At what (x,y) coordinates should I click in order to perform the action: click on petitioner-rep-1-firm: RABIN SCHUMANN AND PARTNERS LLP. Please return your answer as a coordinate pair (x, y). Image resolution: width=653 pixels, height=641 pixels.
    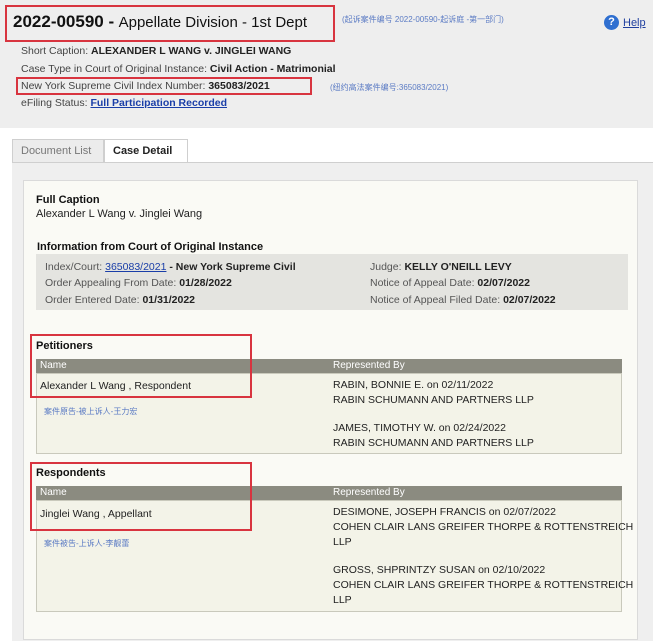
    Looking at the image, I should click on (433, 400).